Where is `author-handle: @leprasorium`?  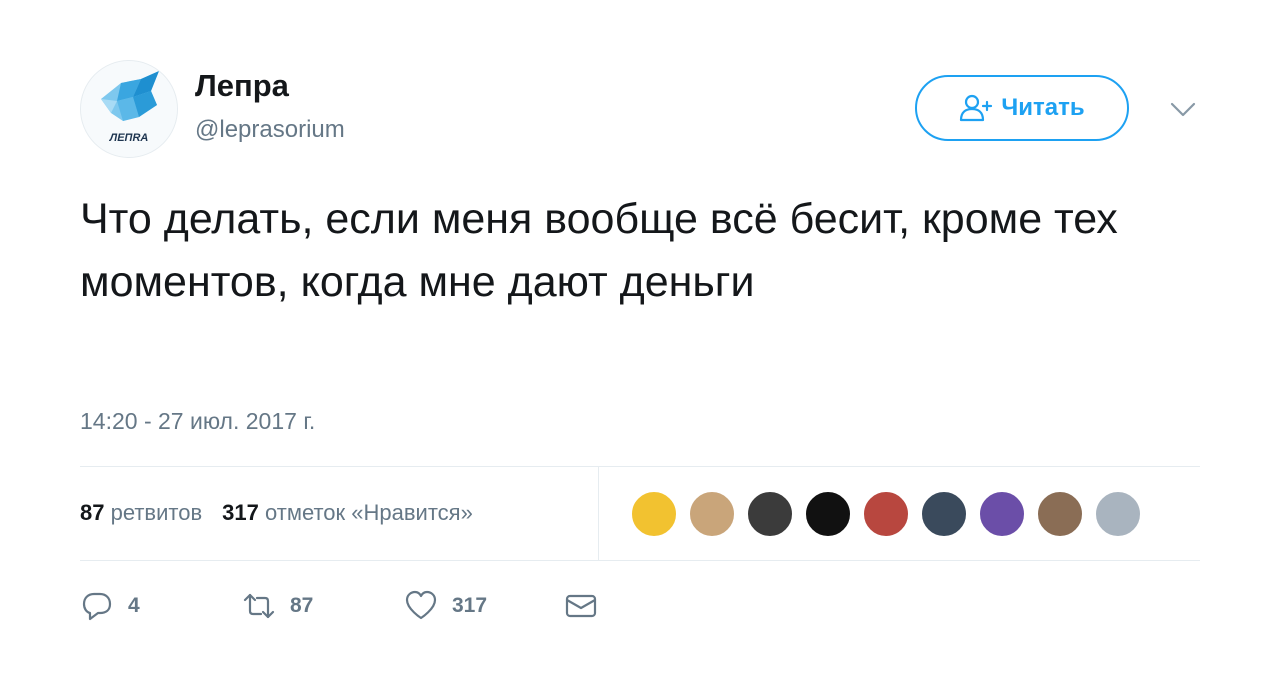
author-handle: @leprasorium is located at coordinates (270, 130).